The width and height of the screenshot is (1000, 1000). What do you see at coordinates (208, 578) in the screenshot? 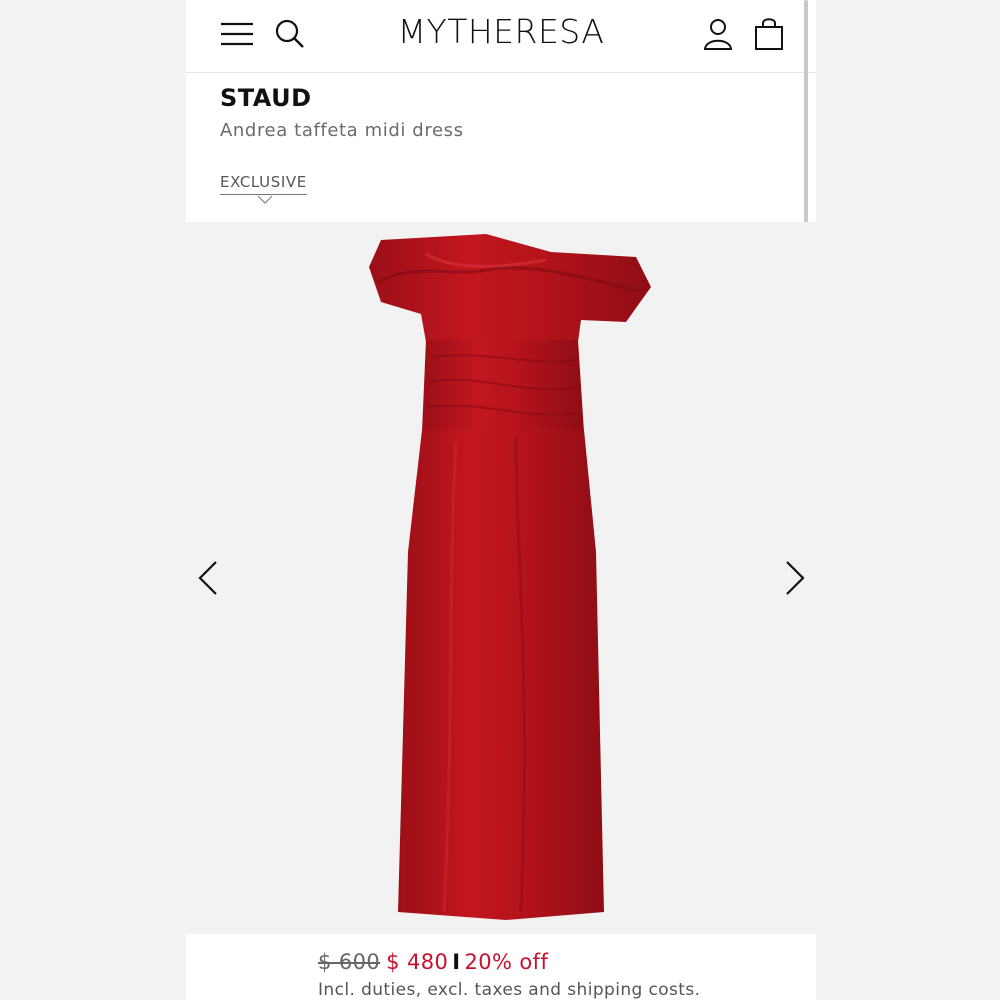
I see `previous-arrow-icon` at bounding box center [208, 578].